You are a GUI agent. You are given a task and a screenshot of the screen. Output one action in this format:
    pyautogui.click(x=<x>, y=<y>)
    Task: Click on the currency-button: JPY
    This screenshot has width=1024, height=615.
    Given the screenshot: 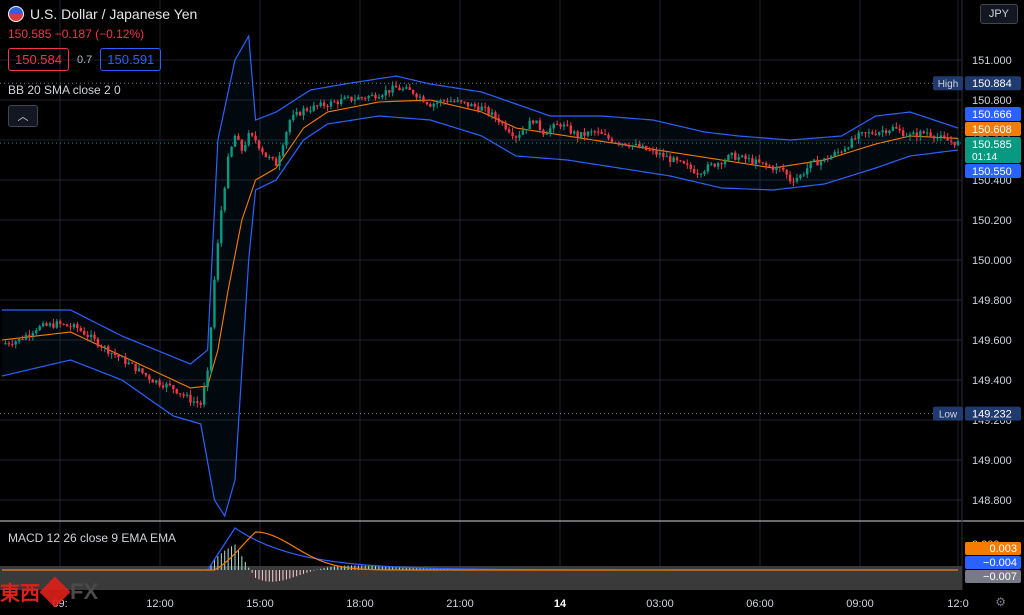 What is the action you would take?
    pyautogui.click(x=998, y=14)
    